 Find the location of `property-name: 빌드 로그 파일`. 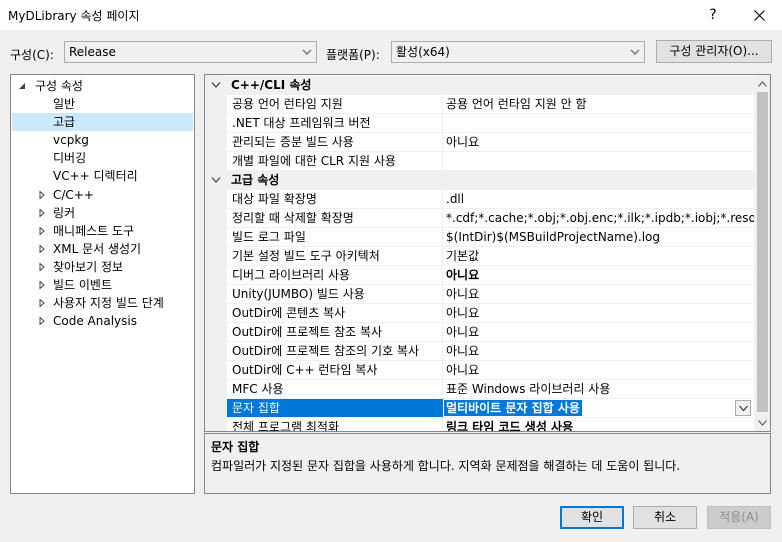

property-name: 빌드 로그 파일 is located at coordinates (269, 237).